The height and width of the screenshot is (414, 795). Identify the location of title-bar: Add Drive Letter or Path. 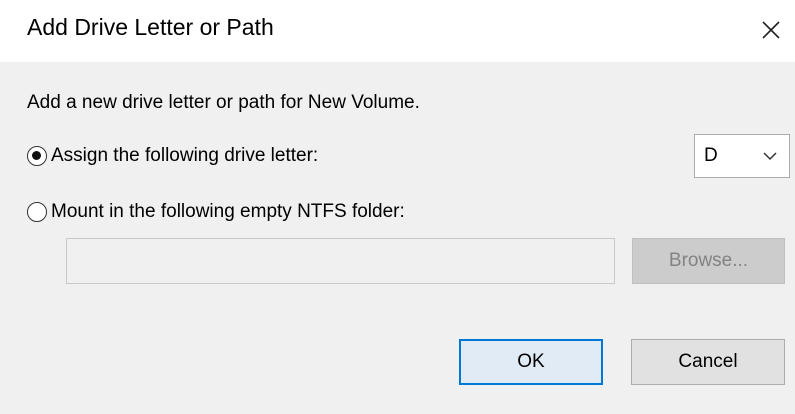
(397, 31).